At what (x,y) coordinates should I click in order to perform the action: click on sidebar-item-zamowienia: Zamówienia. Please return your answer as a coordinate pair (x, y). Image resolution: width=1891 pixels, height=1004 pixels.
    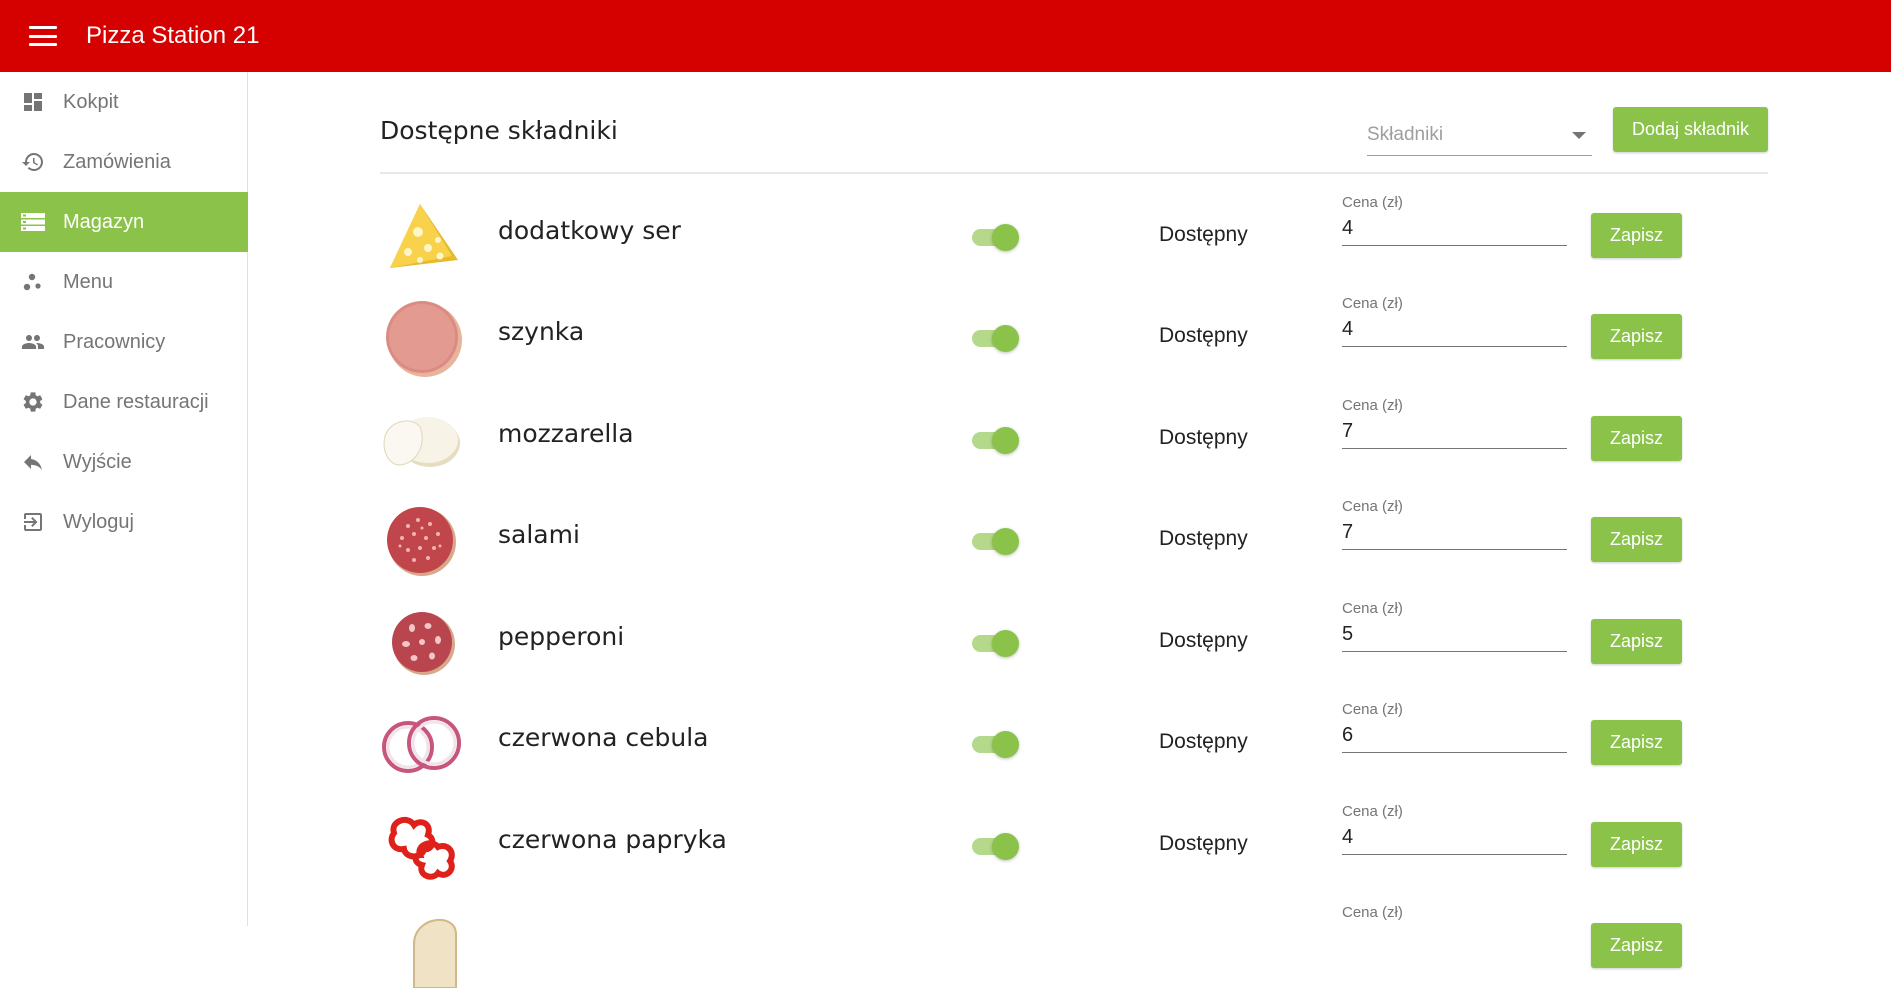
    Looking at the image, I should click on (124, 162).